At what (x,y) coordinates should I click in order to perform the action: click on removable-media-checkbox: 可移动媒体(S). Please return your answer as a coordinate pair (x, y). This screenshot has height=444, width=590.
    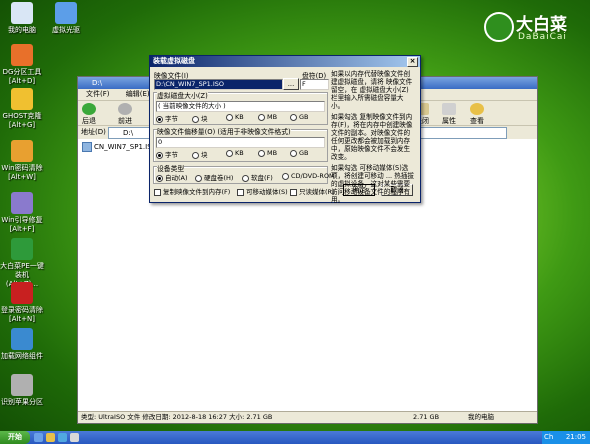
    Looking at the image, I should click on (262, 191).